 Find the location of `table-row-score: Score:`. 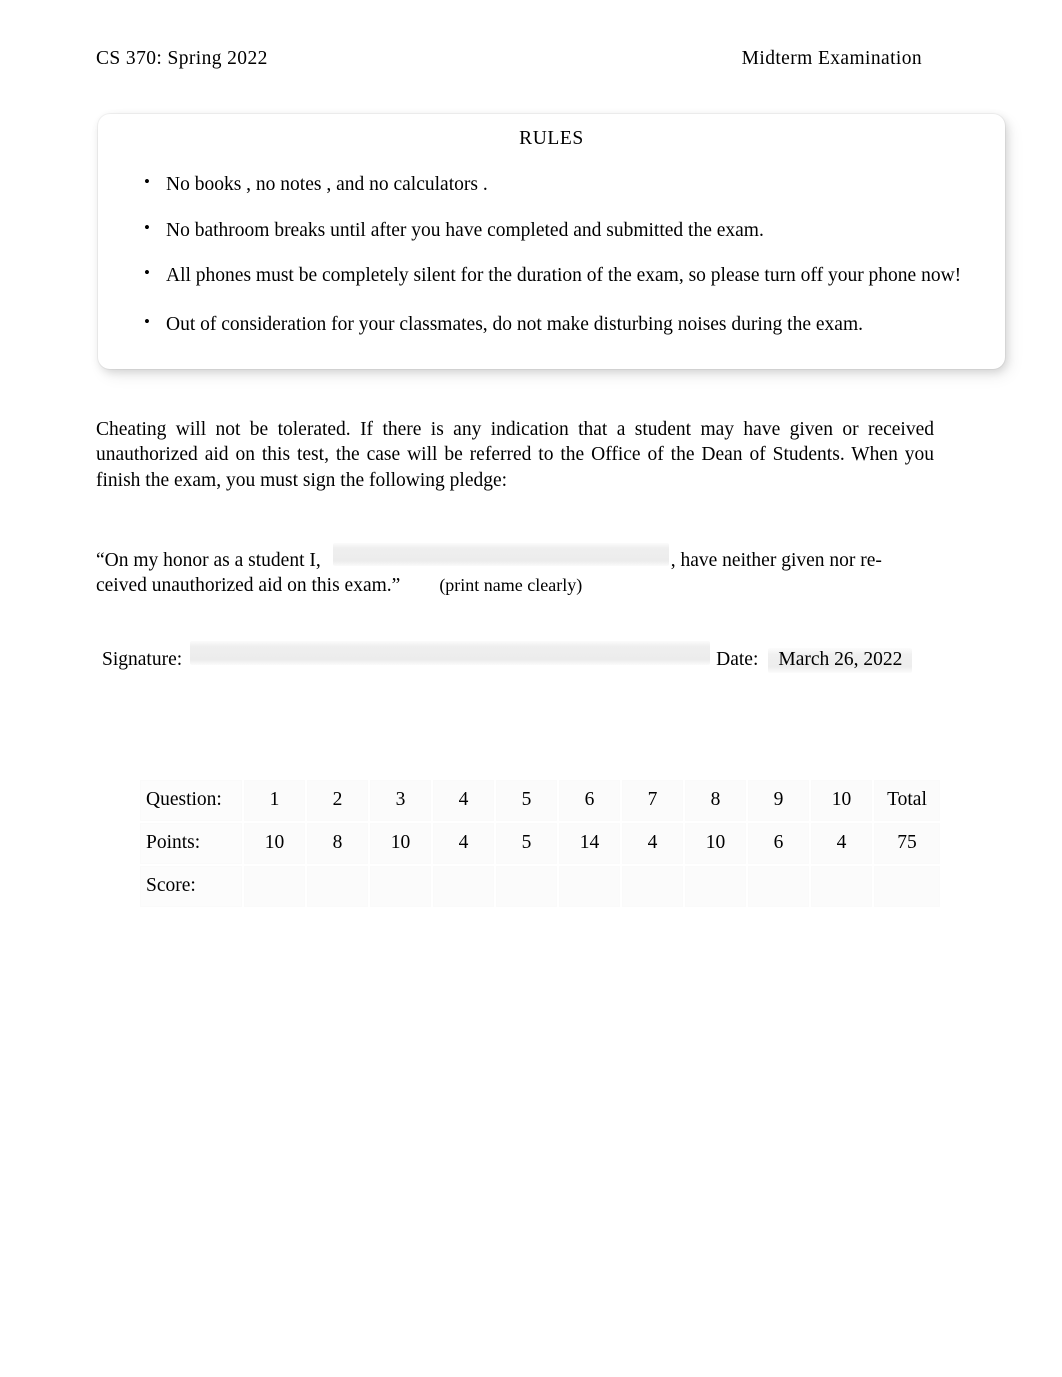

table-row-score: Score: is located at coordinates (540, 886).